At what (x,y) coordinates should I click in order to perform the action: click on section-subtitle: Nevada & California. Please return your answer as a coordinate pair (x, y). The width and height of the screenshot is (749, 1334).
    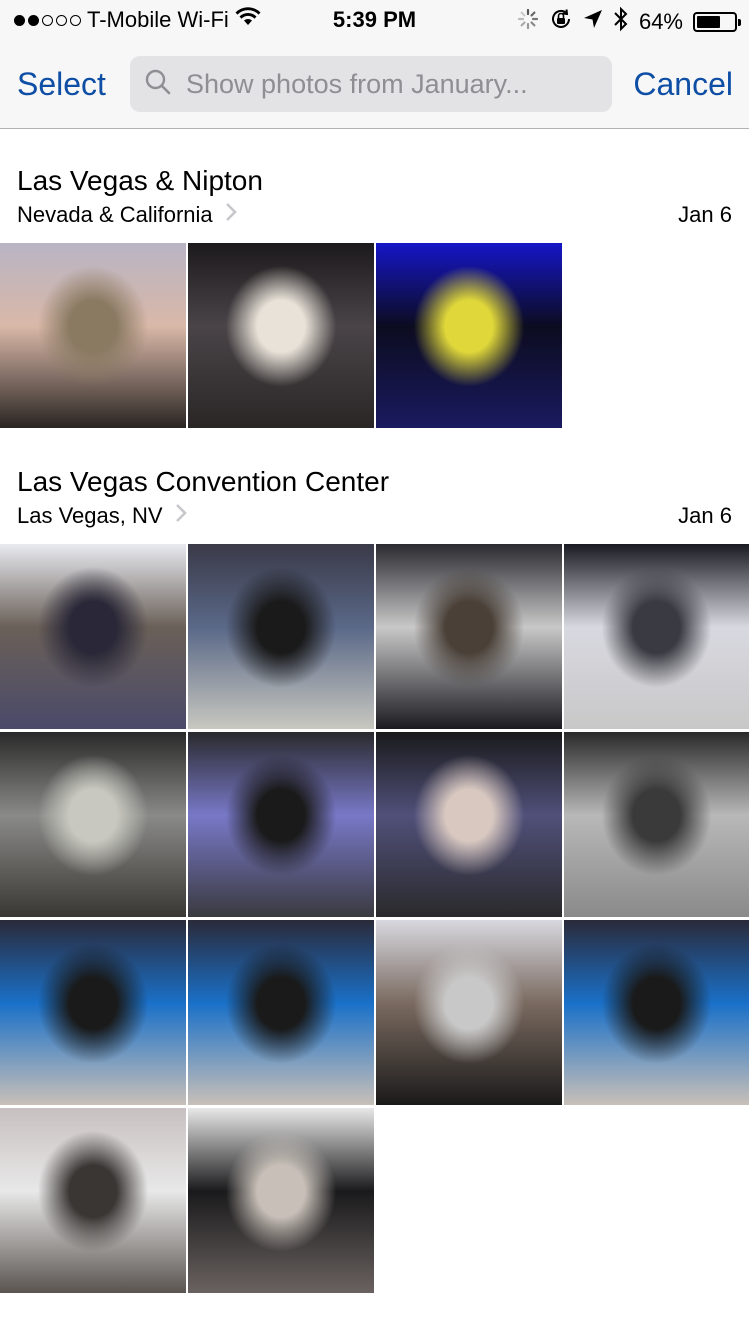
    Looking at the image, I should click on (115, 214).